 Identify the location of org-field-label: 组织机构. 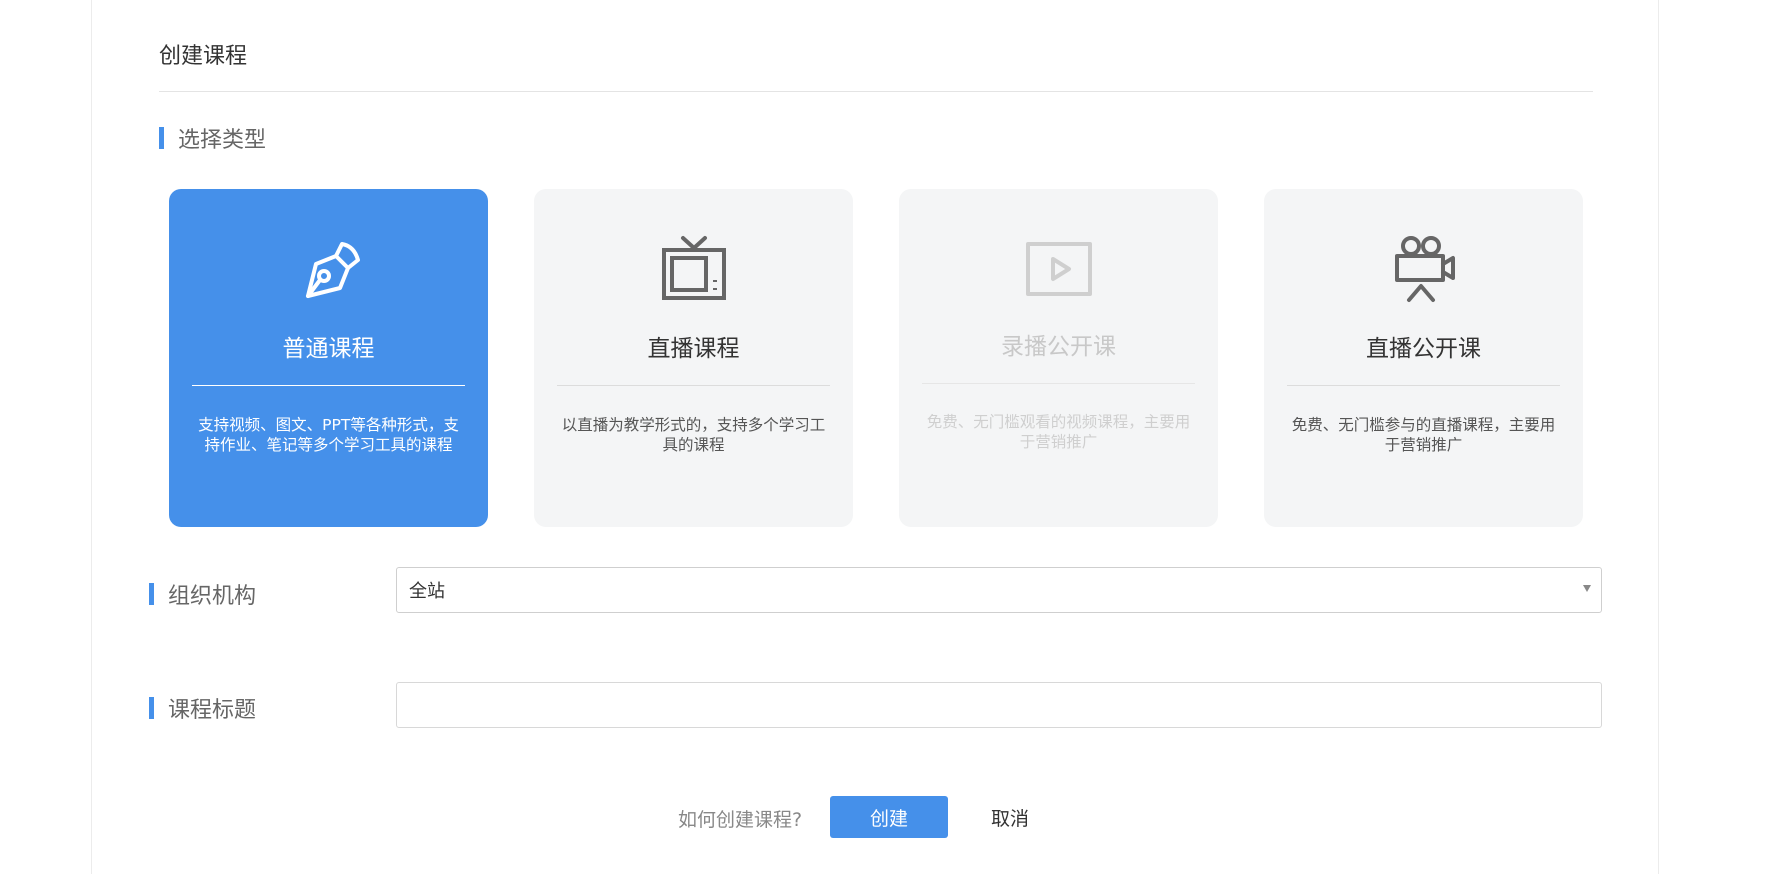
(202, 594).